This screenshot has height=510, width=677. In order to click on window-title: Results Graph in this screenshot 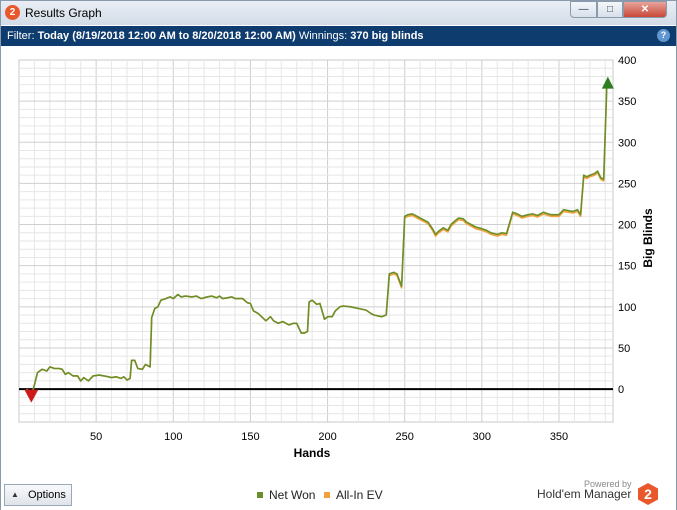, I will do `click(63, 13)`.